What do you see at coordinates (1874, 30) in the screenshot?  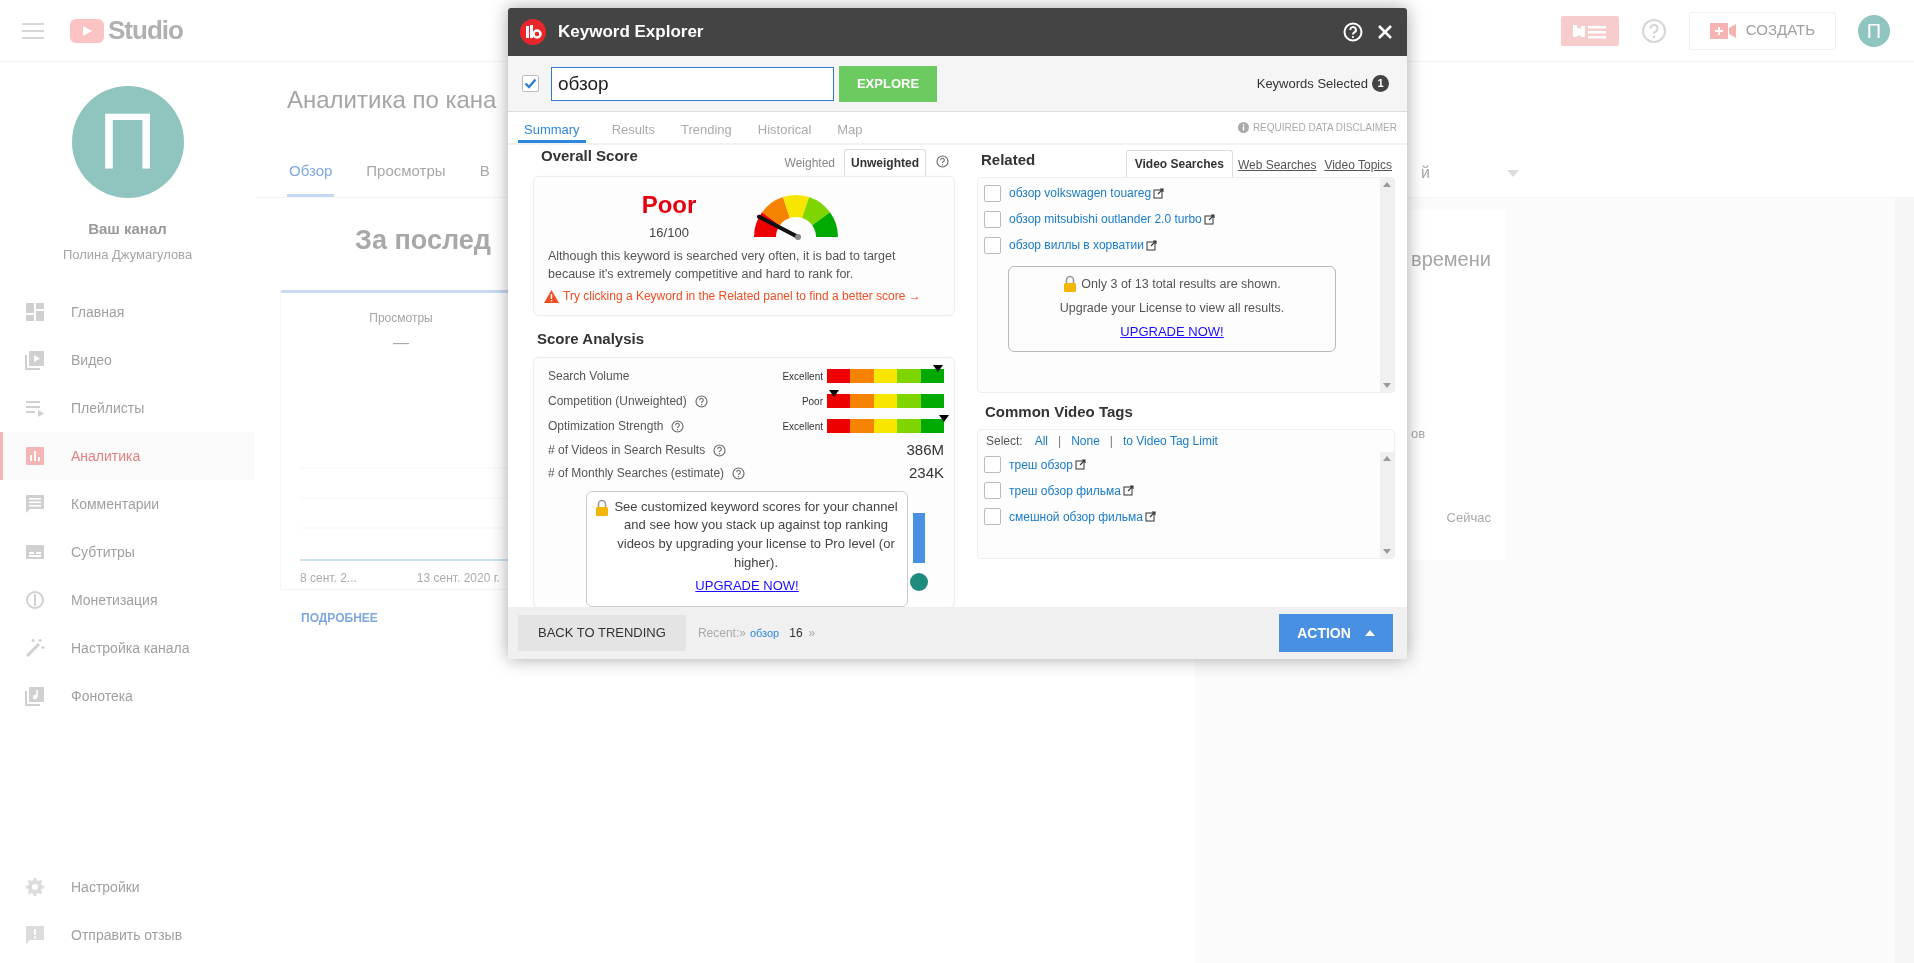 I see `avatar: П` at bounding box center [1874, 30].